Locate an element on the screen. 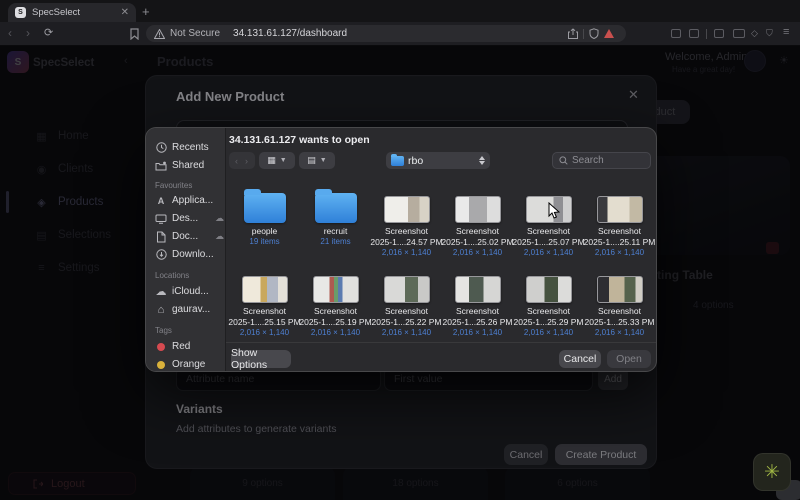 The image size is (800, 500). search-icon is located at coordinates (563, 160).